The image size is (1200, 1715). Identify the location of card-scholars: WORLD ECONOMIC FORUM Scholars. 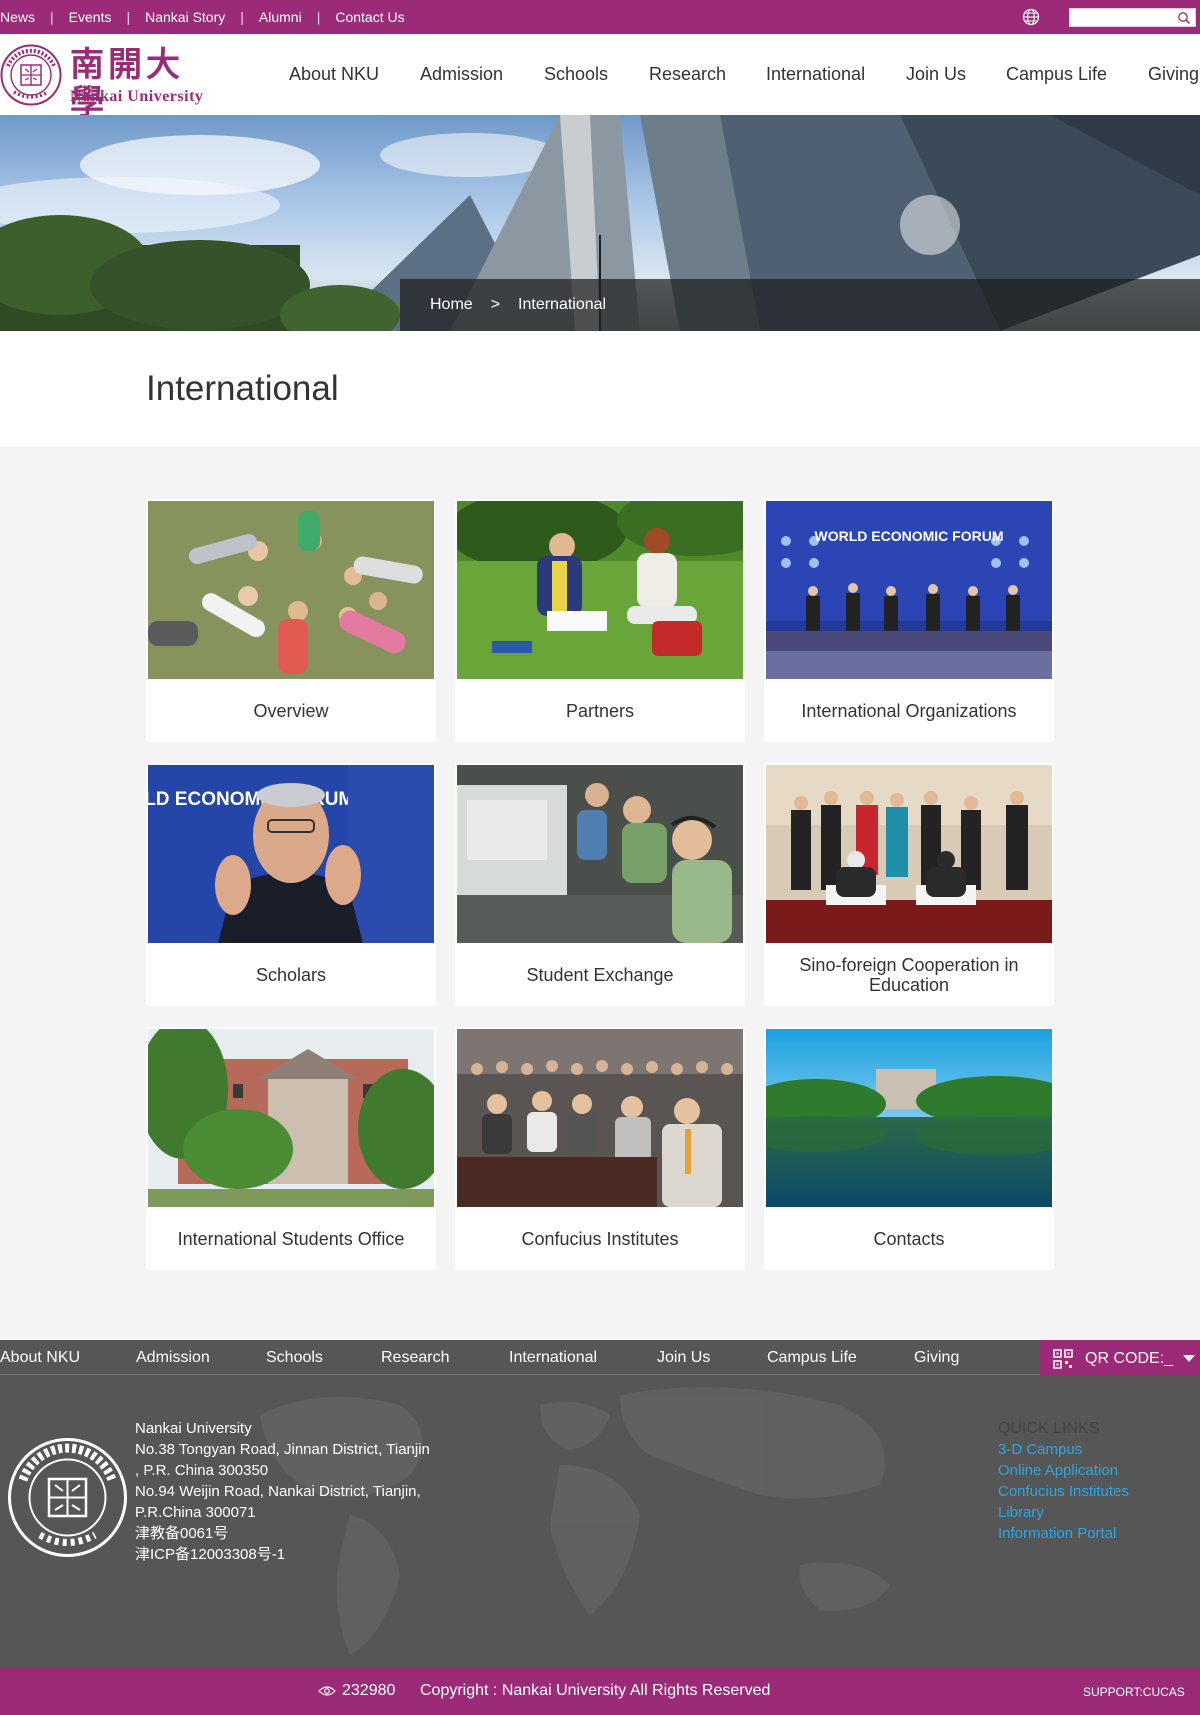
(291, 884).